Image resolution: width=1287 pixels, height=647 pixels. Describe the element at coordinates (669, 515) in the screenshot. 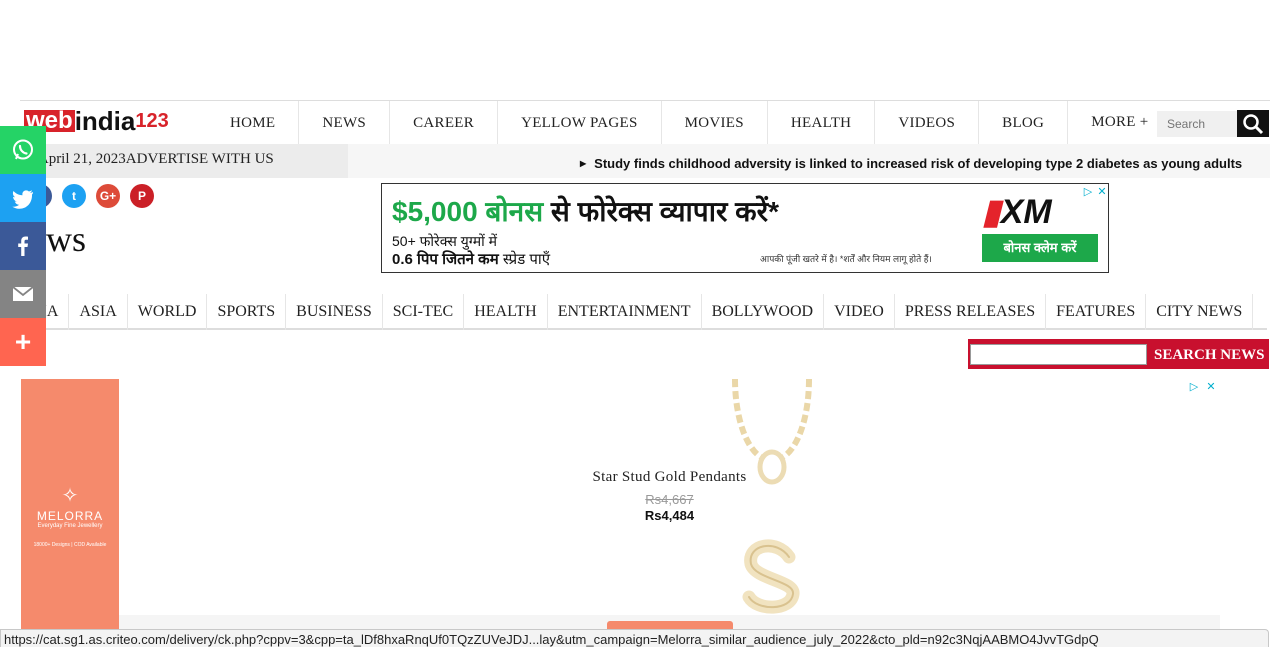

I see `product-price: Rs4,484` at that location.